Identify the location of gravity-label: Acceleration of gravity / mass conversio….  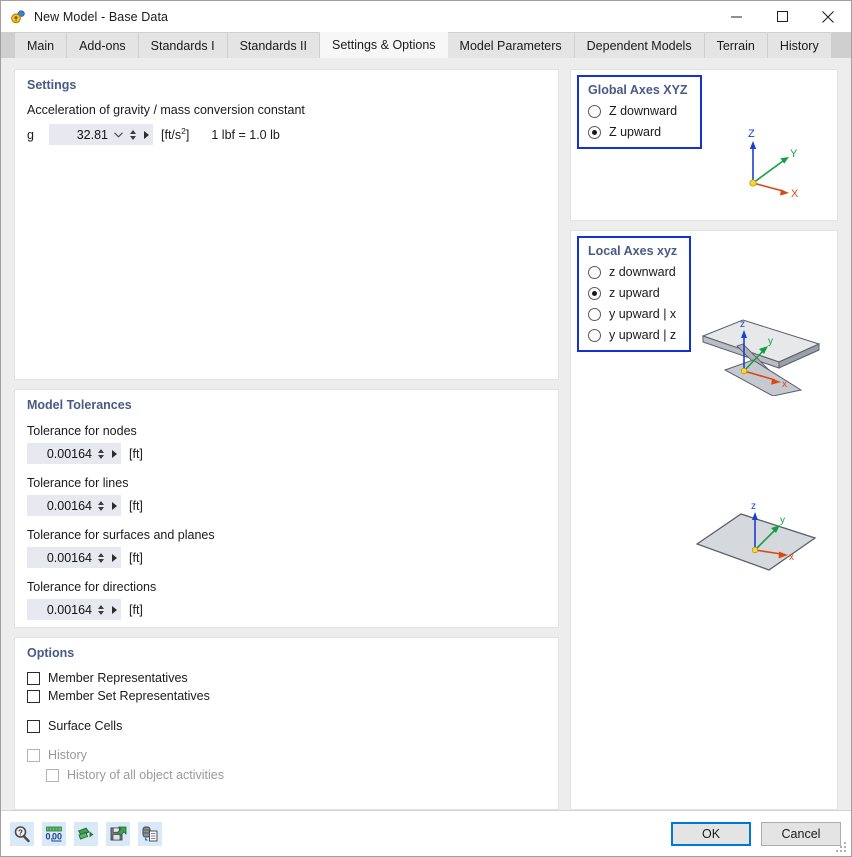
(166, 110).